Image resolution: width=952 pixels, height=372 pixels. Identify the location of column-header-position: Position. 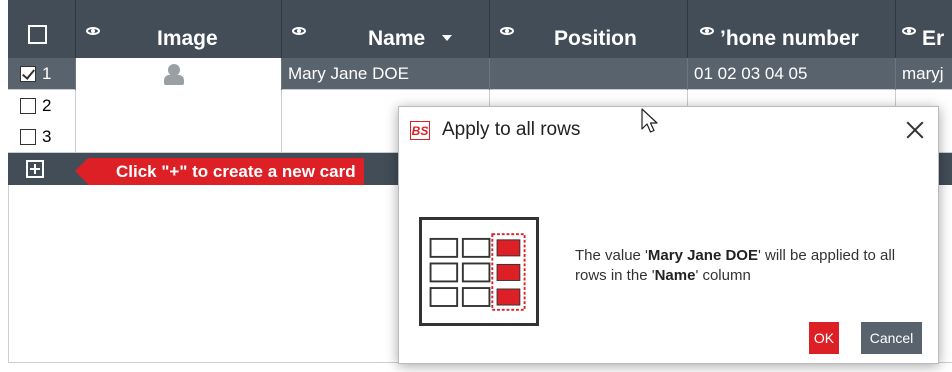
(589, 29).